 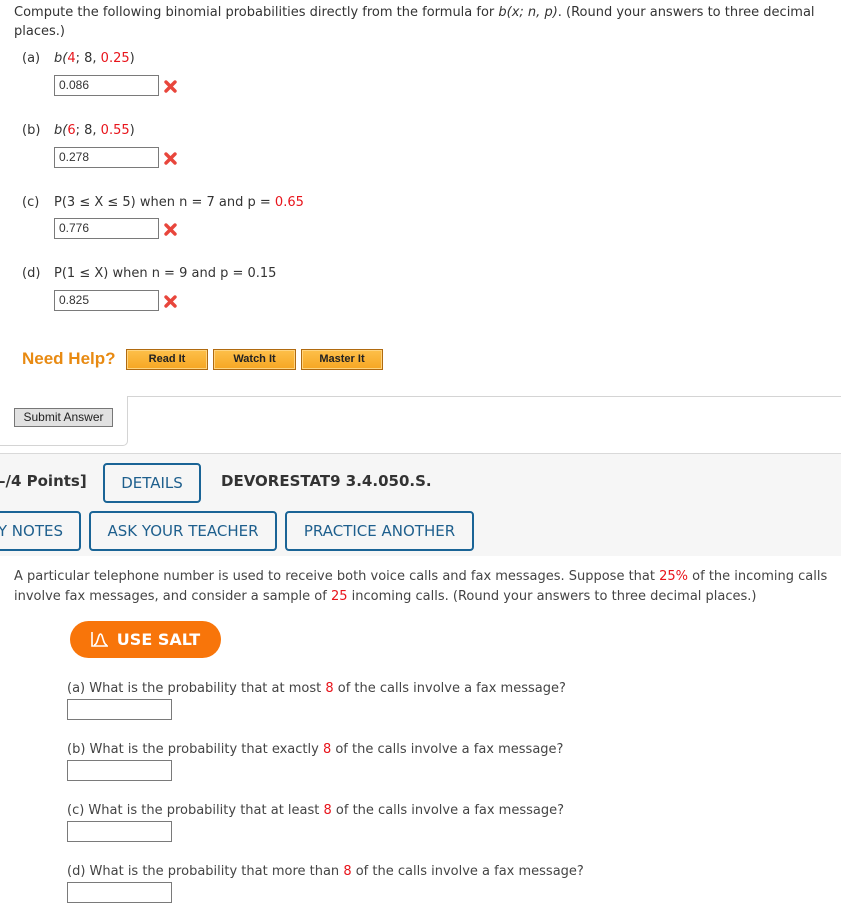 What do you see at coordinates (484, 396) in the screenshot?
I see `divider` at bounding box center [484, 396].